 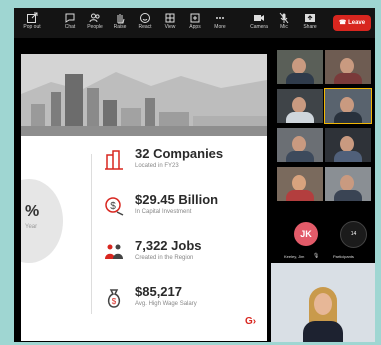 I want to click on more-button: More, so click(x=220, y=21).